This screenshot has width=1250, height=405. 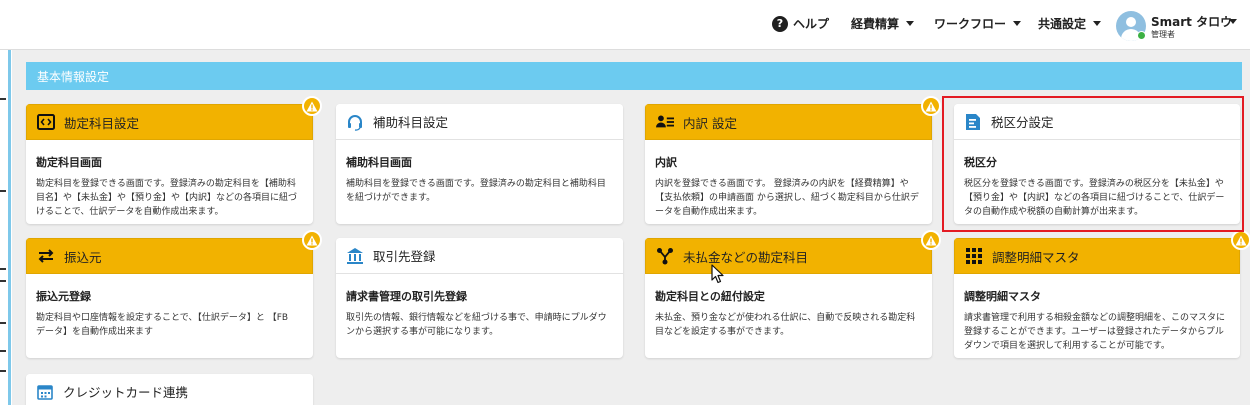 What do you see at coordinates (479, 122) in the screenshot?
I see `card-header: 補助科目設定` at bounding box center [479, 122].